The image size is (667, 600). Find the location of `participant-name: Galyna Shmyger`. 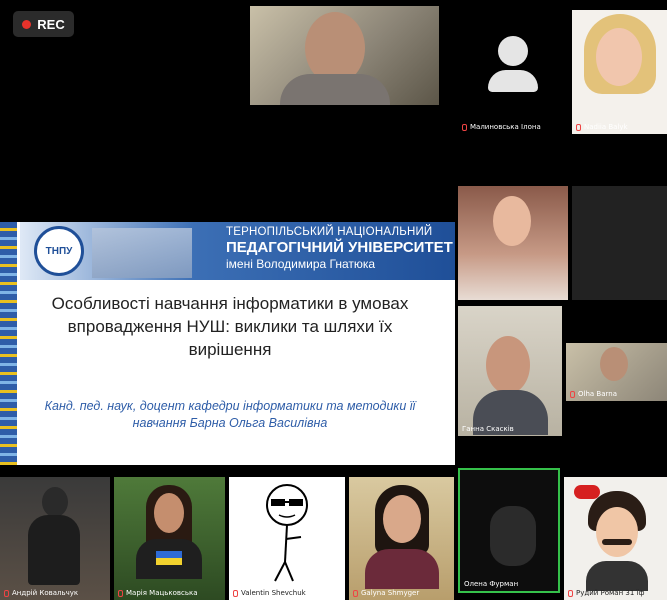

participant-name: Galyna Shmyger is located at coordinates (386, 593).